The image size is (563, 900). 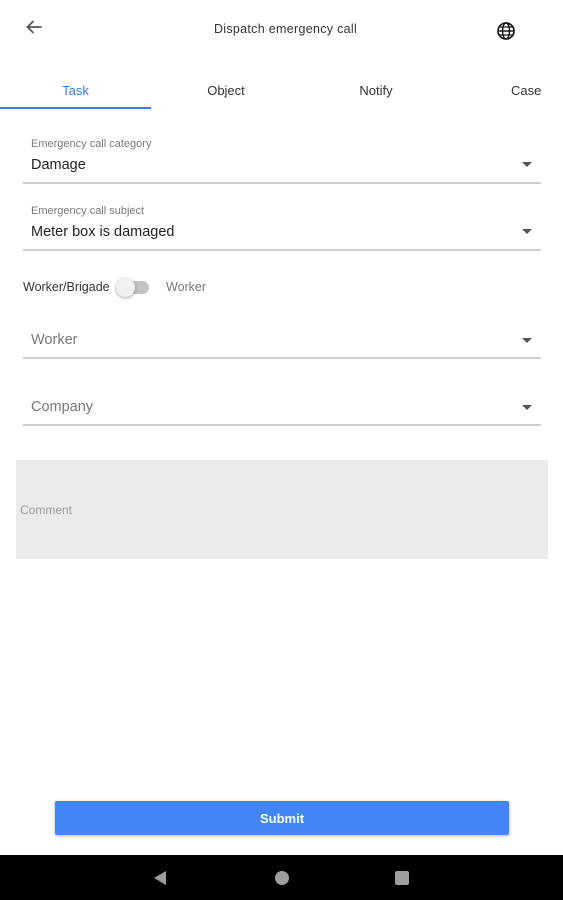 I want to click on language-button, so click(x=506, y=31).